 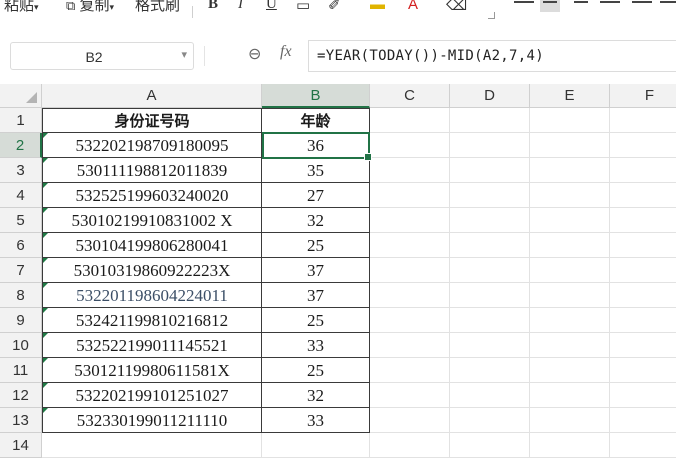 I want to click on formula-input: =YEAR(TODAY())-MID(A2,7,4), so click(x=492, y=56).